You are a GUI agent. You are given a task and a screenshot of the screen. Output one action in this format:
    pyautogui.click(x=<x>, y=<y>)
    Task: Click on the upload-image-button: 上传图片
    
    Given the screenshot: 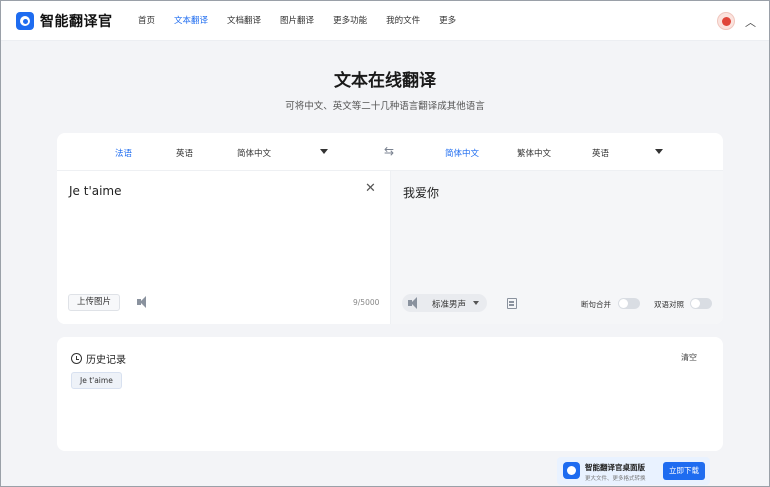 What is the action you would take?
    pyautogui.click(x=94, y=302)
    